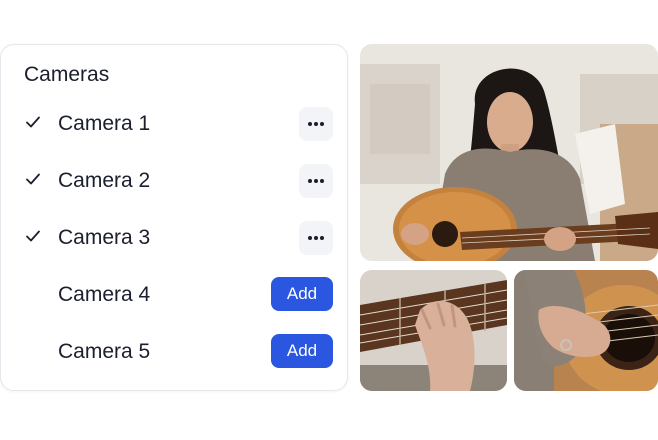 Image resolution: width=658 pixels, height=440 pixels. Describe the element at coordinates (104, 123) in the screenshot. I see `camera-label: Camera 1` at that location.